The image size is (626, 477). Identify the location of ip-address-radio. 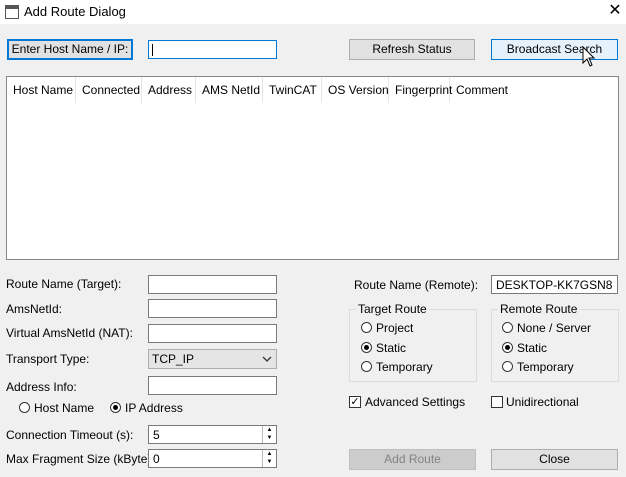
(115, 407).